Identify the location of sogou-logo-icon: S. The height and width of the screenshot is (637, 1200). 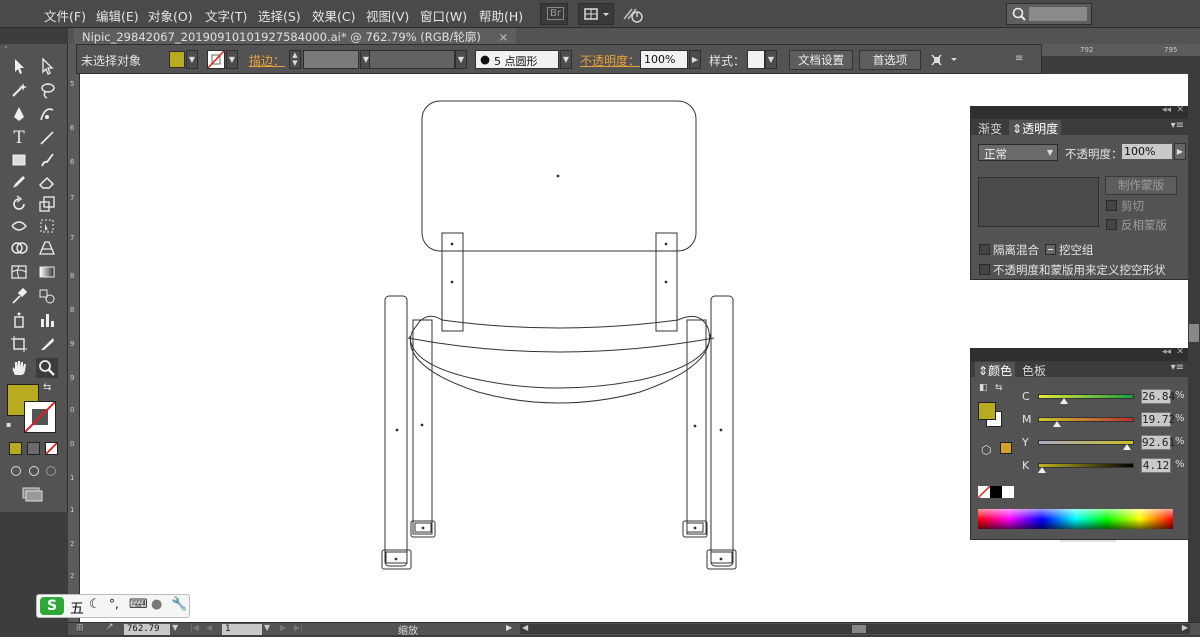
(52, 606).